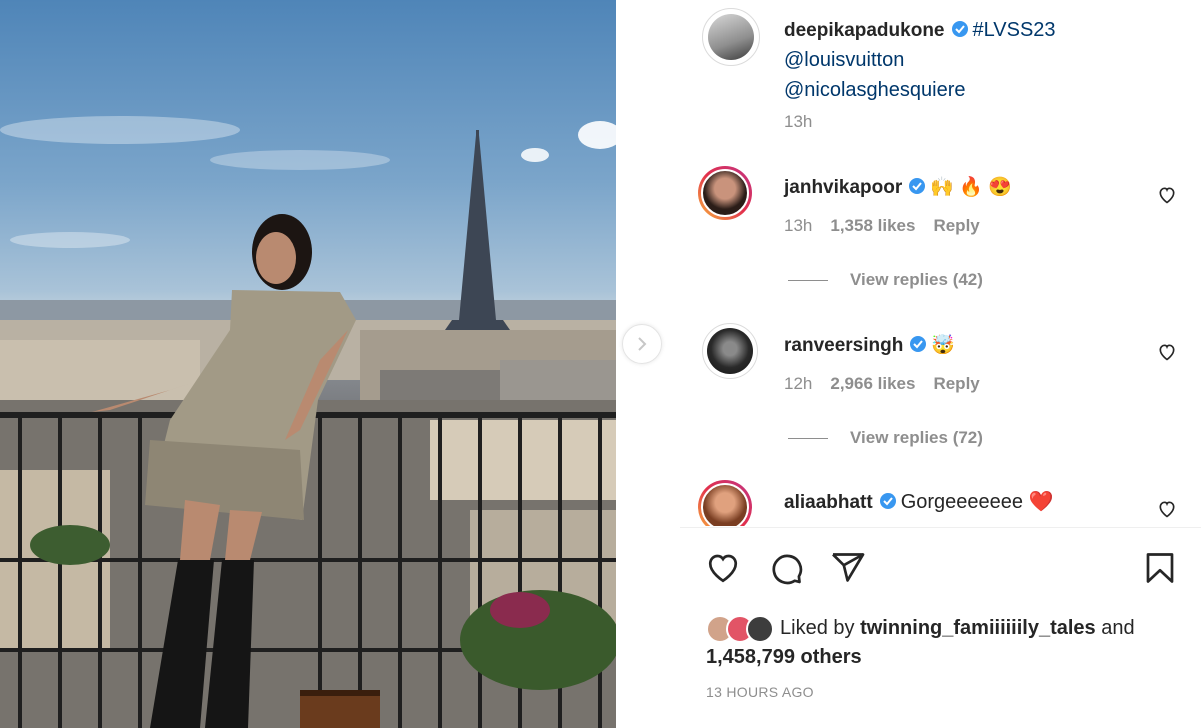  I want to click on view-replies-button: View replies (72), so click(885, 438).